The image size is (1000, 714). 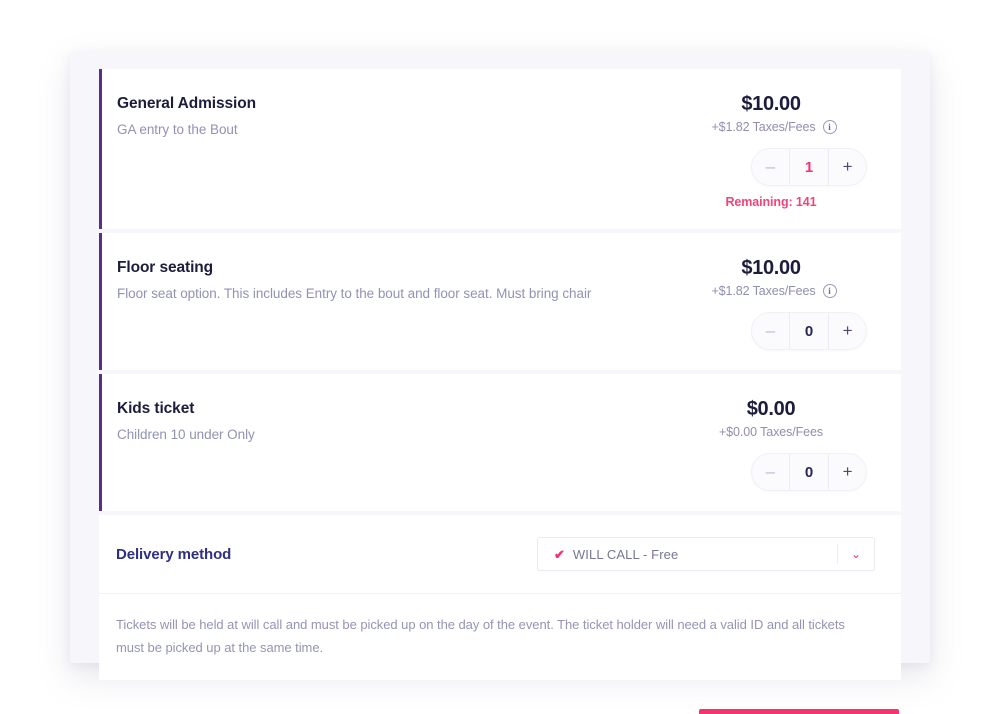 I want to click on quantity-value: 1, so click(x=809, y=167).